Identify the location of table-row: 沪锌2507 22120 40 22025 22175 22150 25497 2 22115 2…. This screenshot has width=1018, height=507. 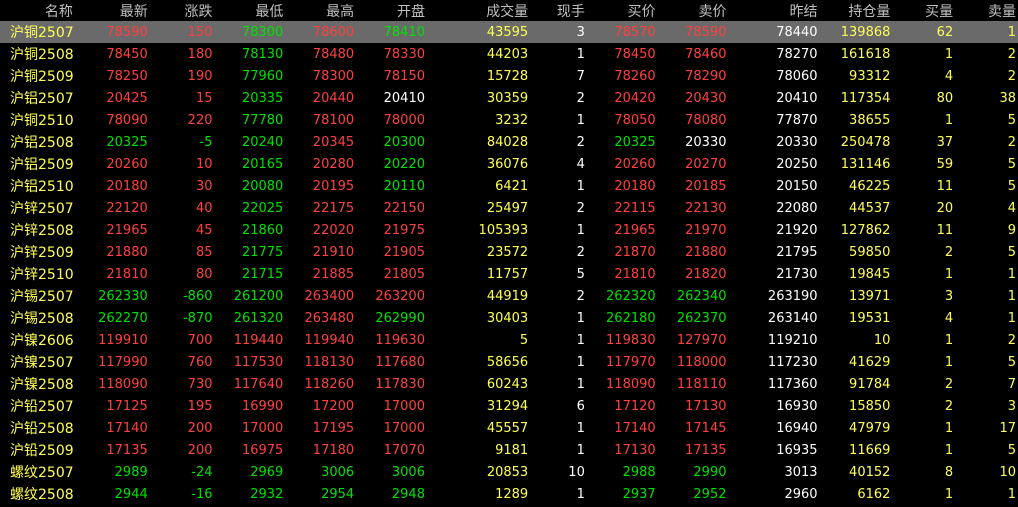
(509, 208).